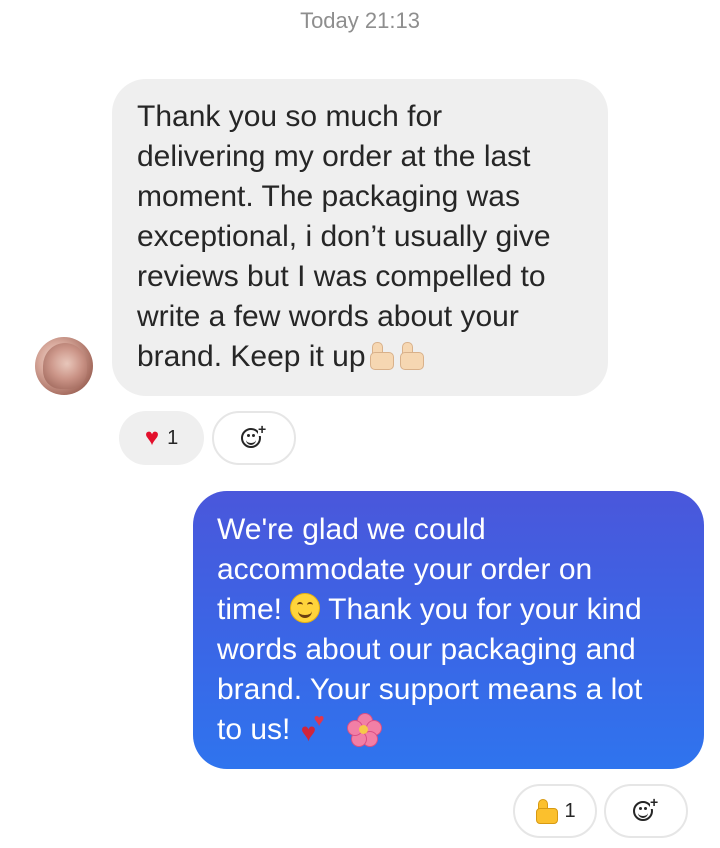 This screenshot has height=848, width=720. What do you see at coordinates (360, 20) in the screenshot?
I see `message-timestamp: Today 21:13` at bounding box center [360, 20].